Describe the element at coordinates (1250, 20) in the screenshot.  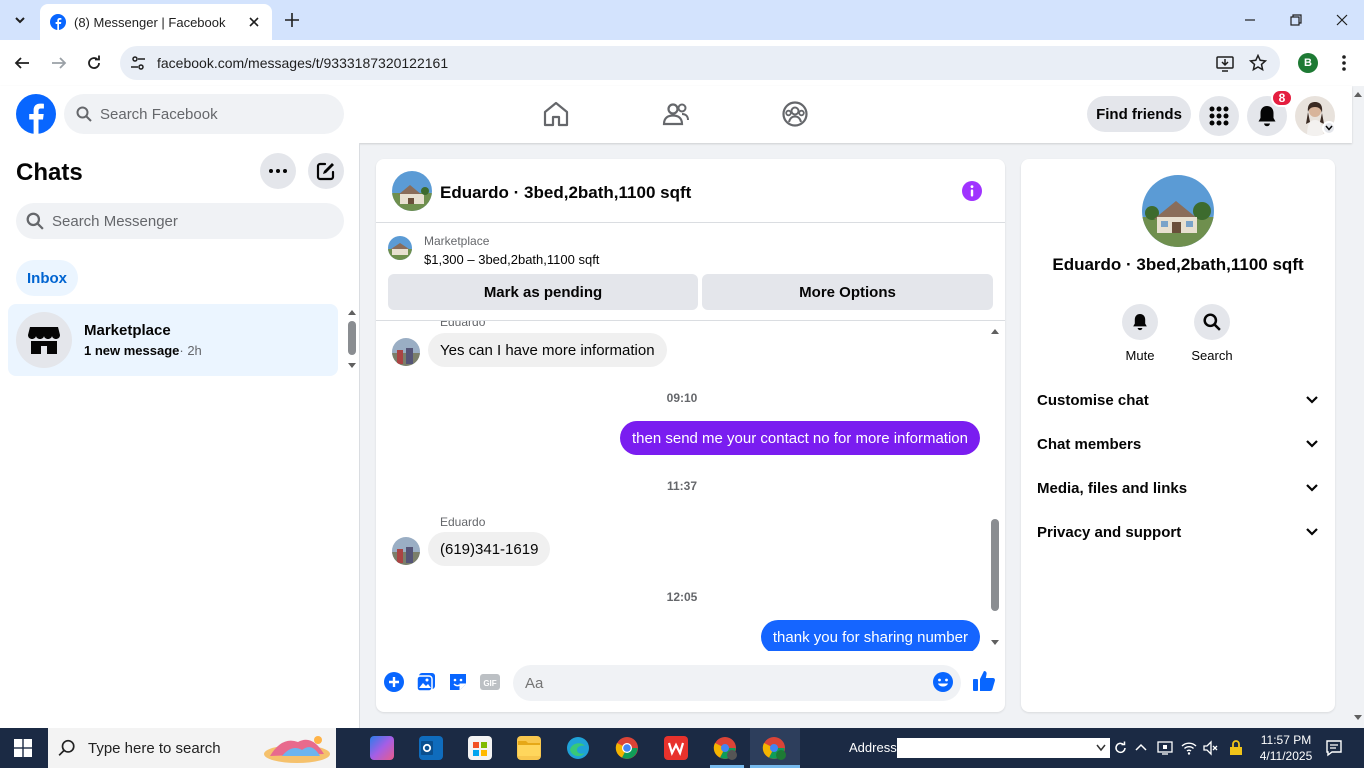
I see `minimize-window-icon` at that location.